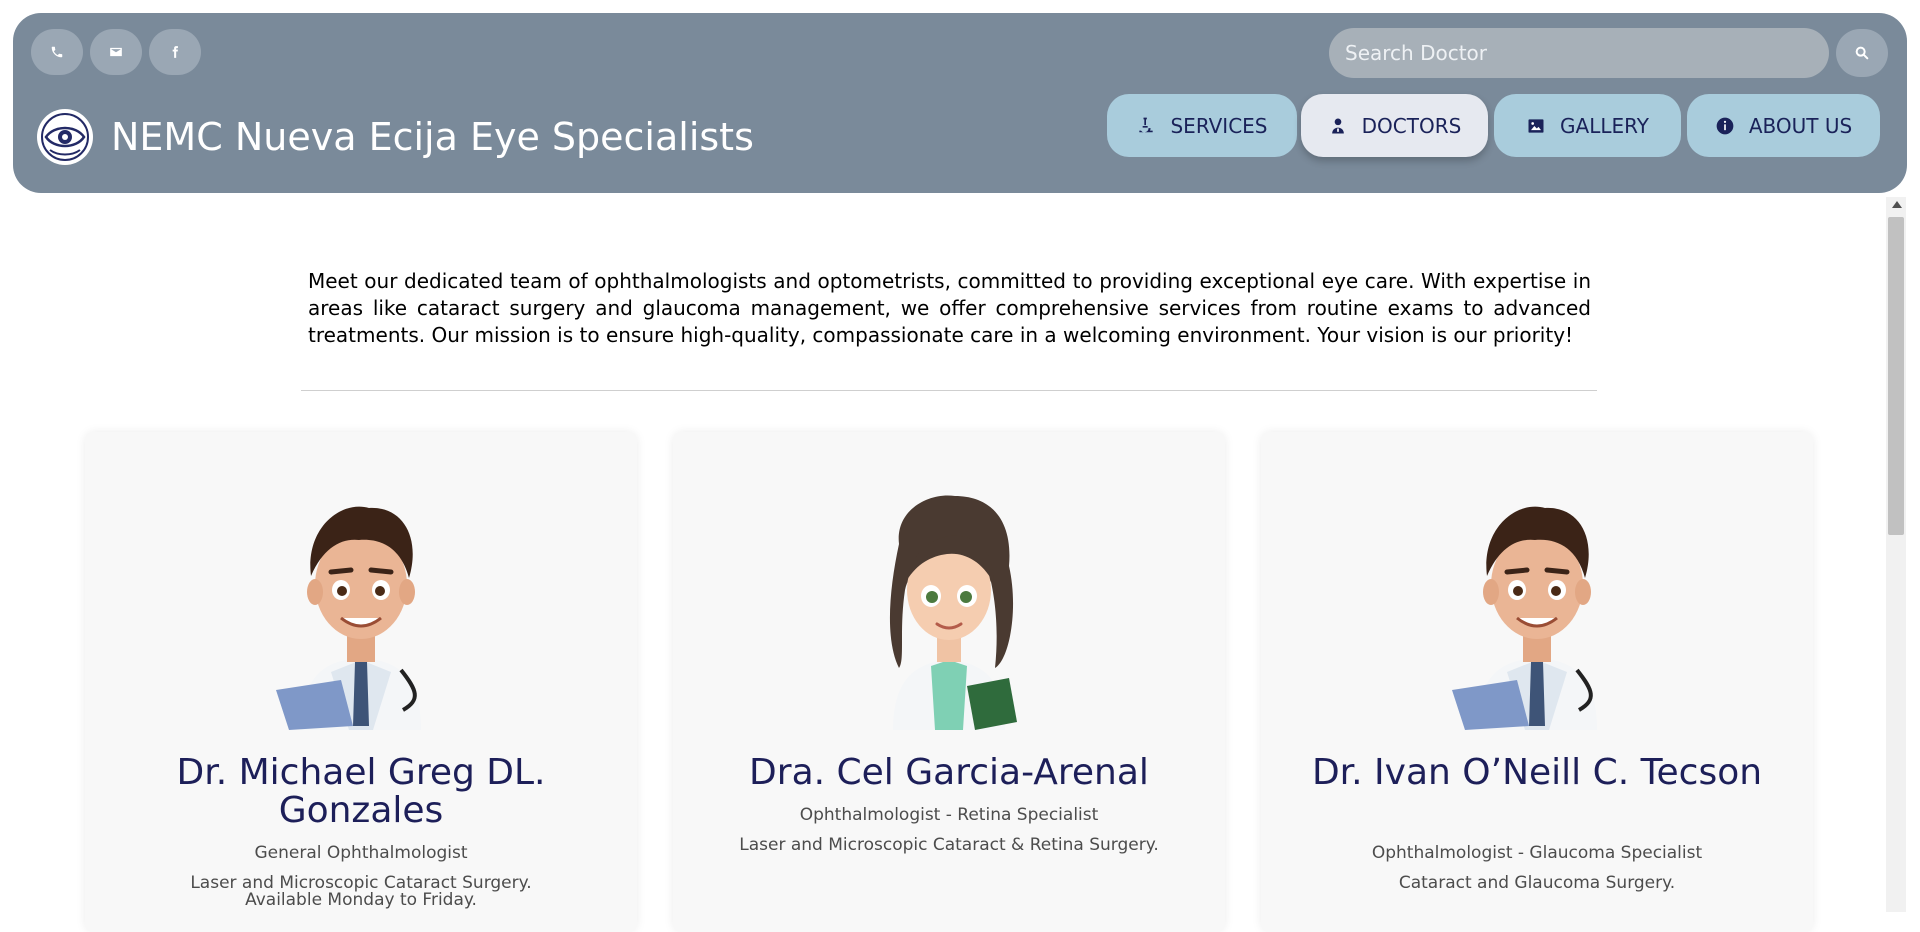  I want to click on site-title: NEMC Nueva Ecija Eye Specialists, so click(432, 137).